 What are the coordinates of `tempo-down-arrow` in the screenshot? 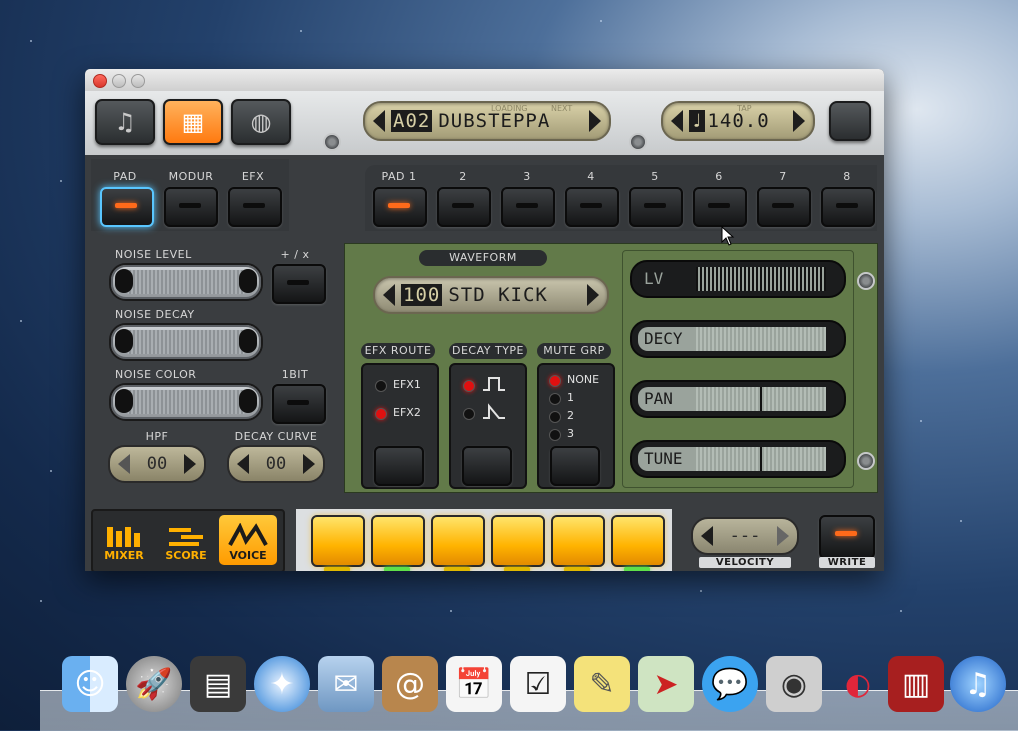 It's located at (677, 121).